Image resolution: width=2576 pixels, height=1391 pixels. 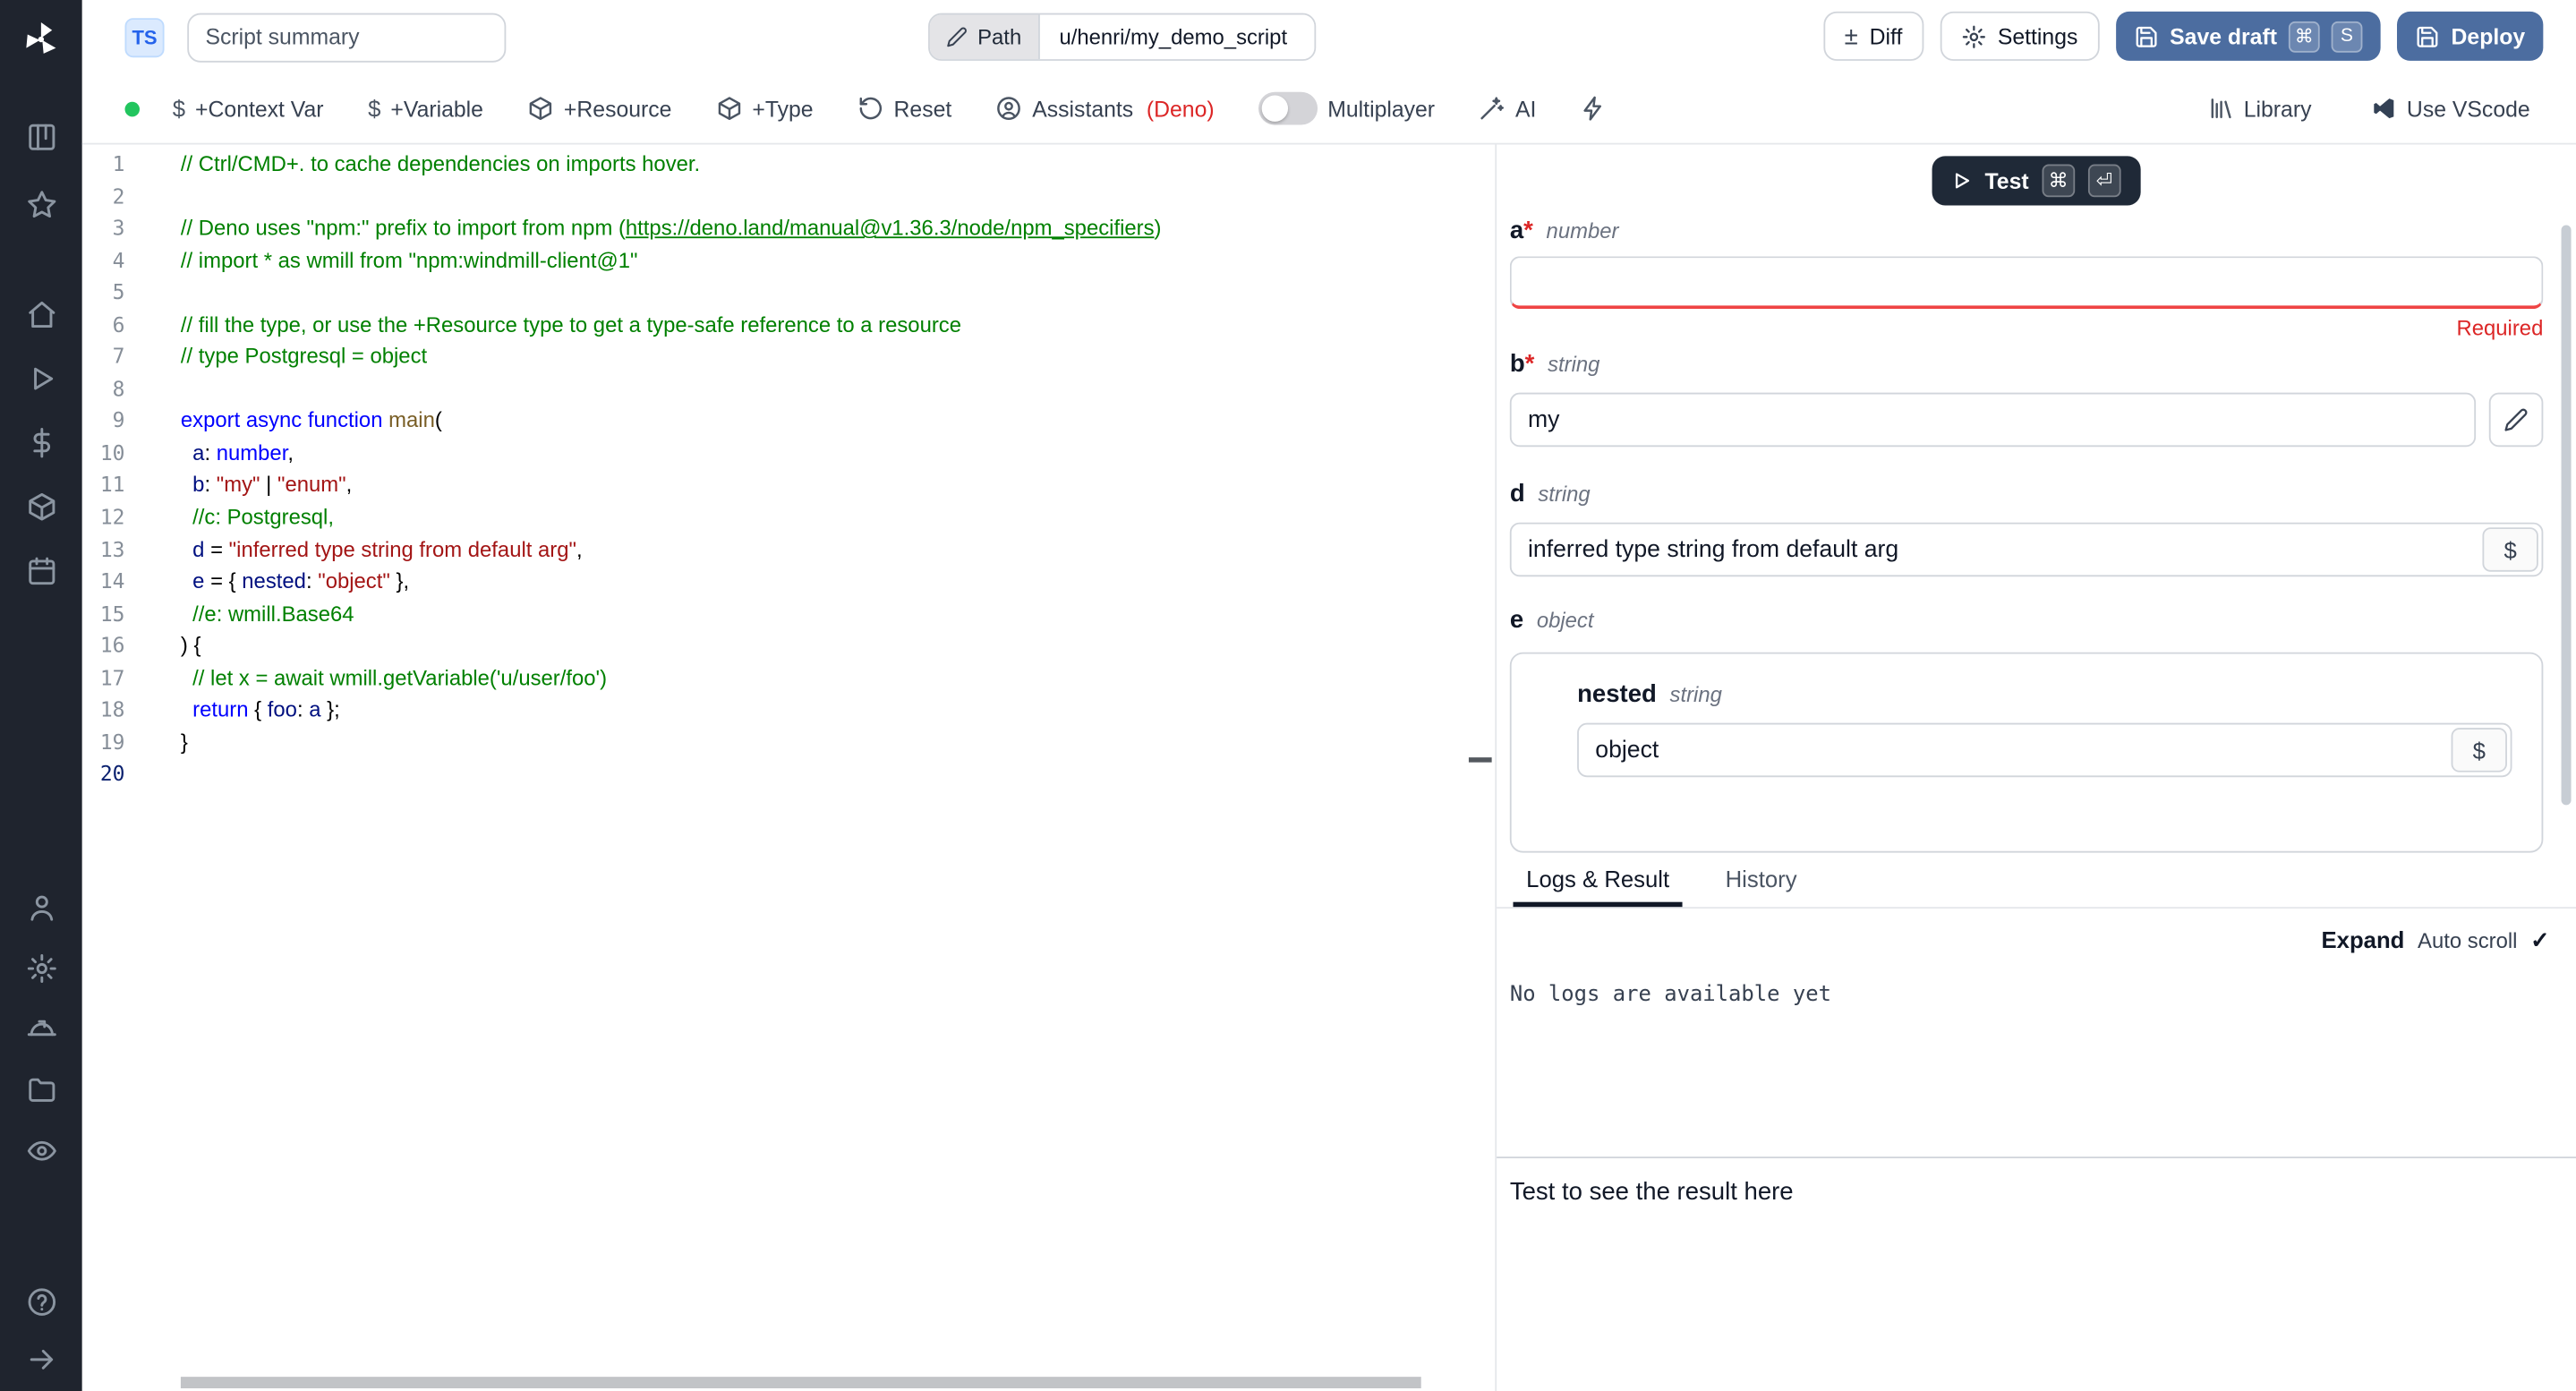 I want to click on vertical-scrollbar, so click(x=2566, y=515).